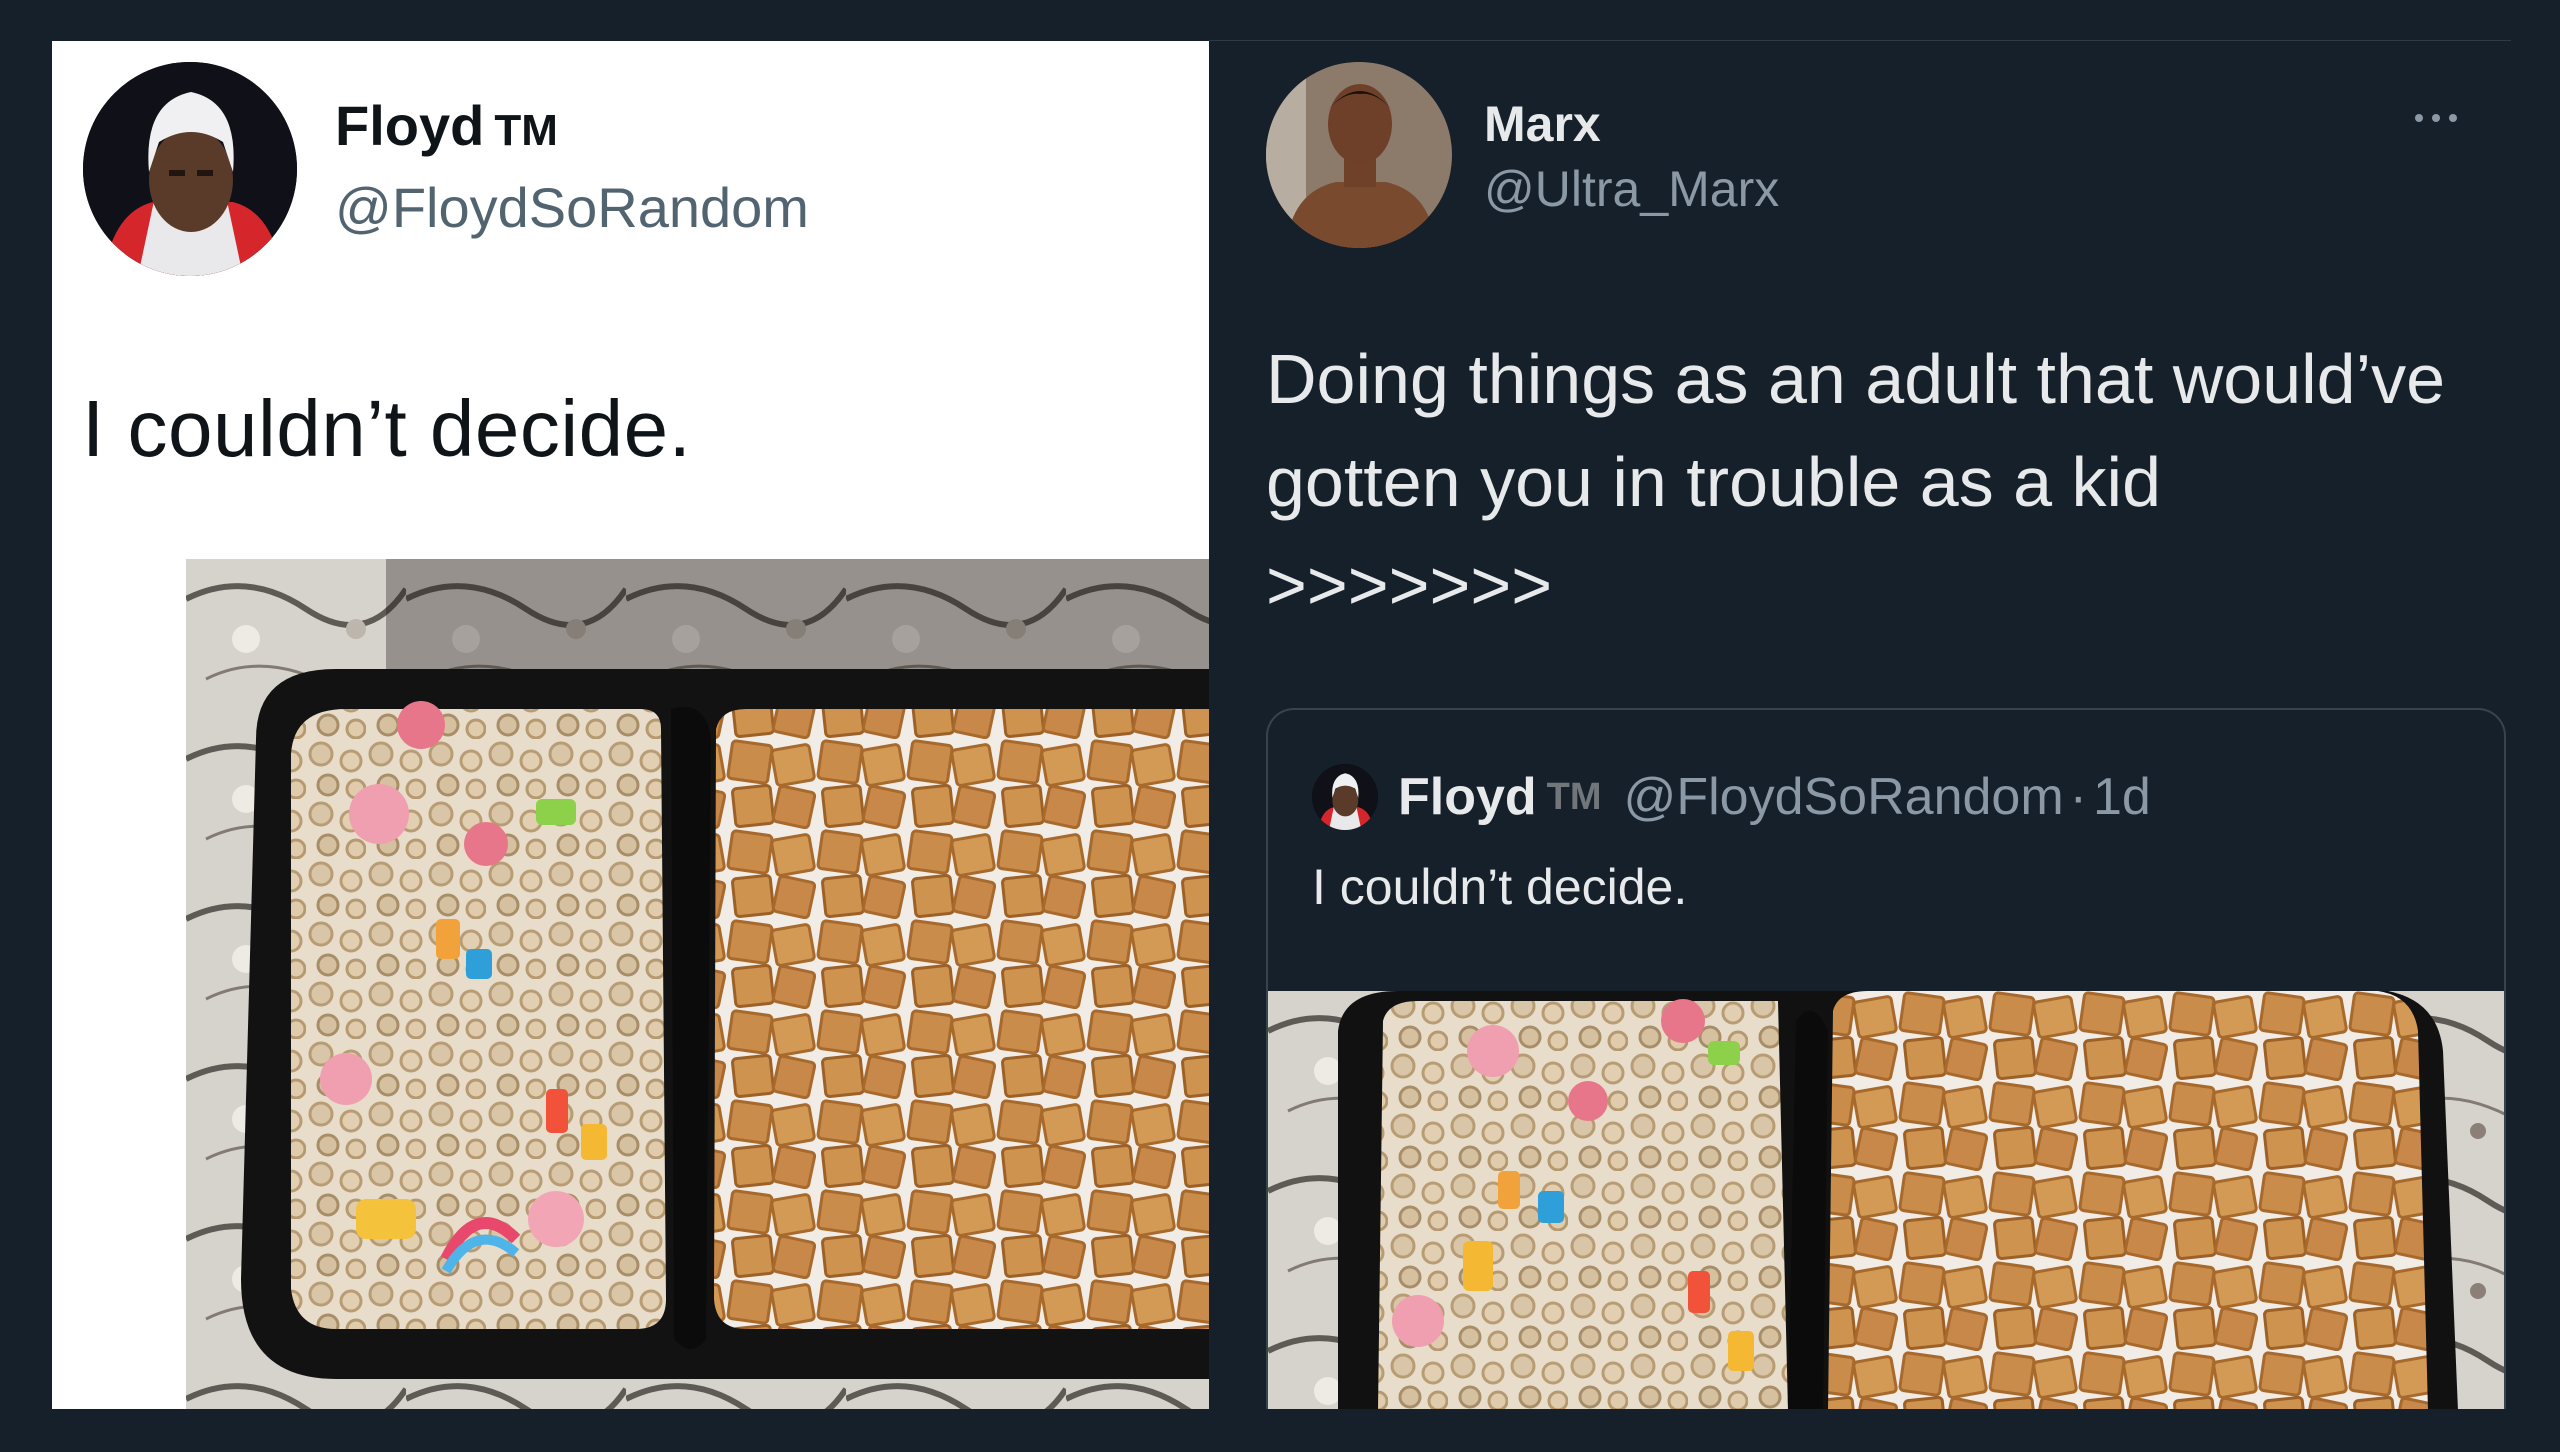  I want to click on author-badge: TM, so click(526, 130).